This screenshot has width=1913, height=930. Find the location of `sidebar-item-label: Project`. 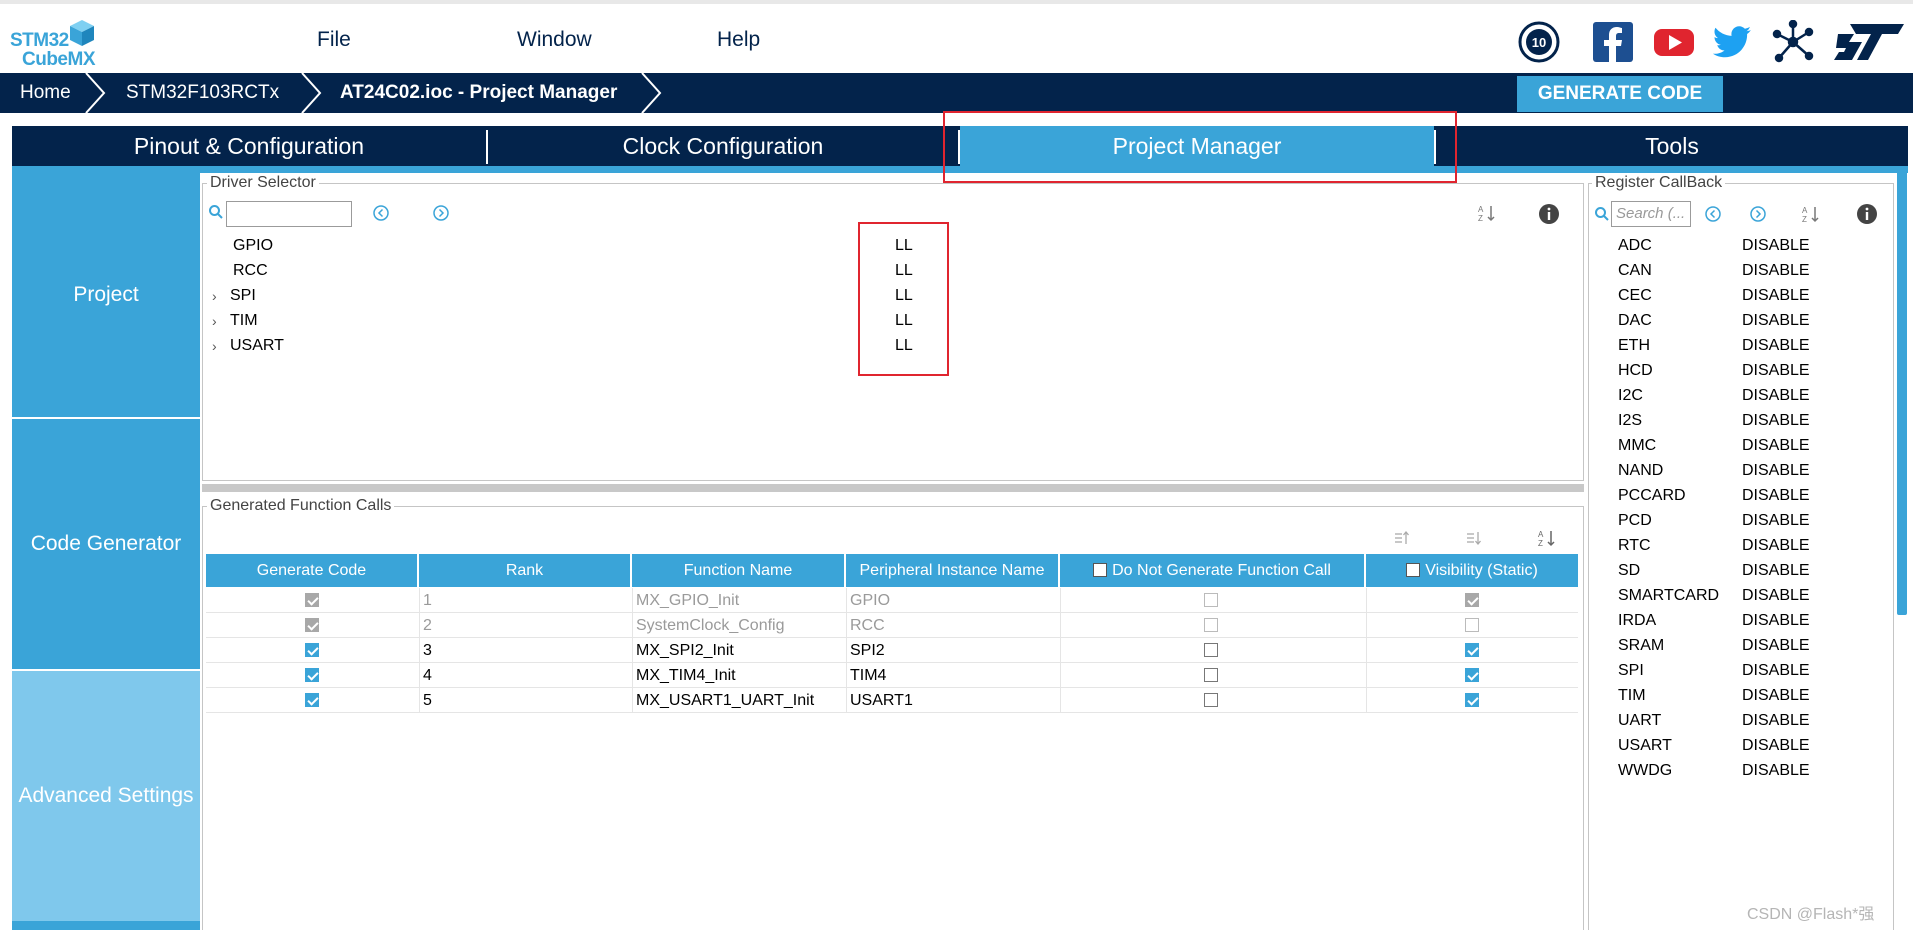

sidebar-item-label: Project is located at coordinates (106, 294).